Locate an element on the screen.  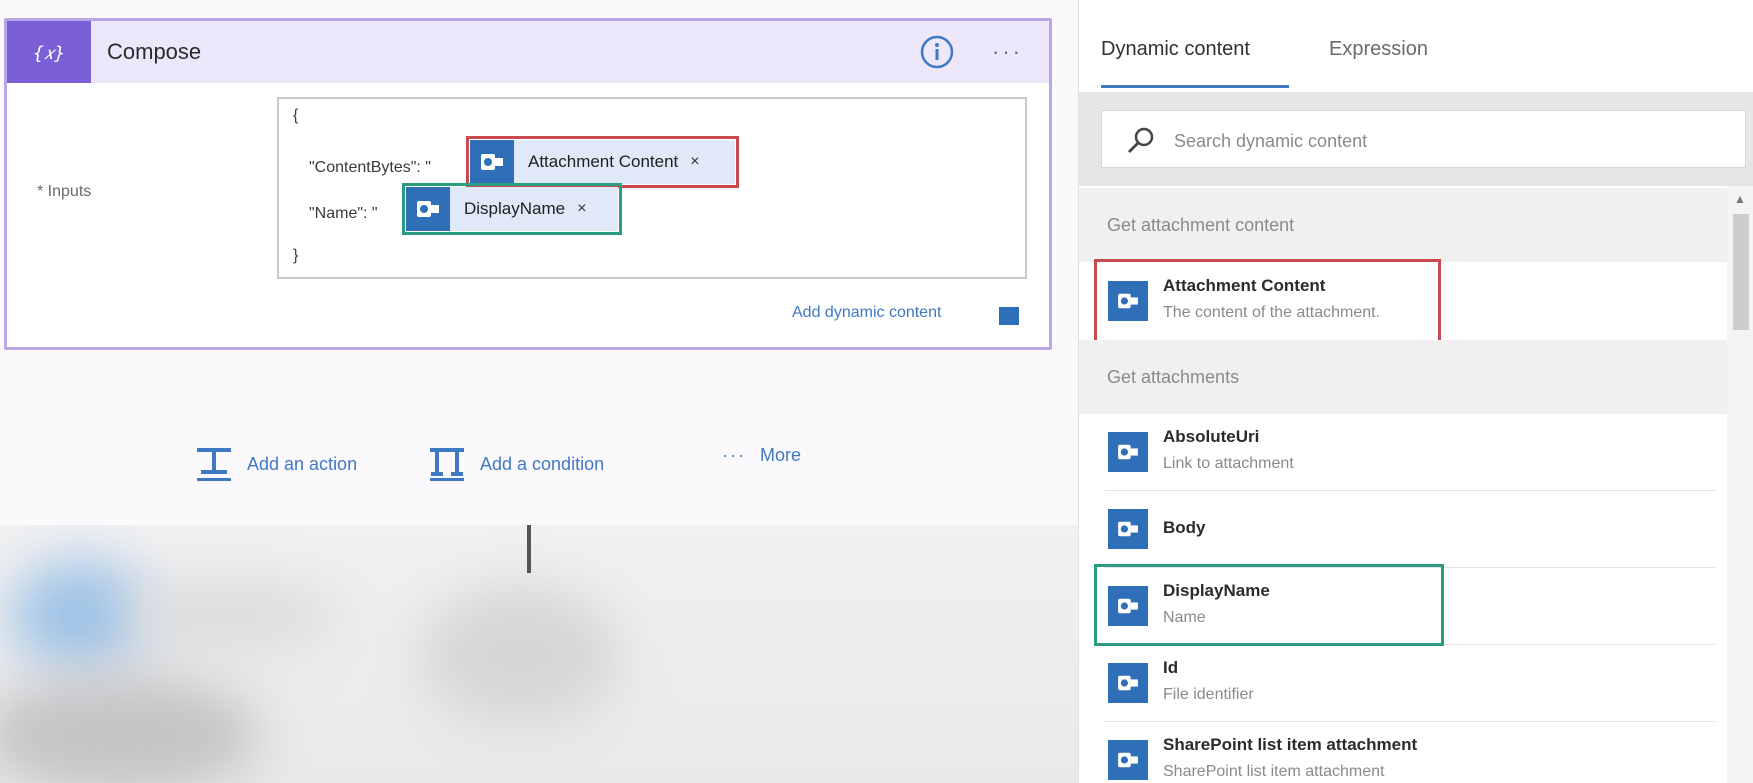
search-icon is located at coordinates (1141, 140).